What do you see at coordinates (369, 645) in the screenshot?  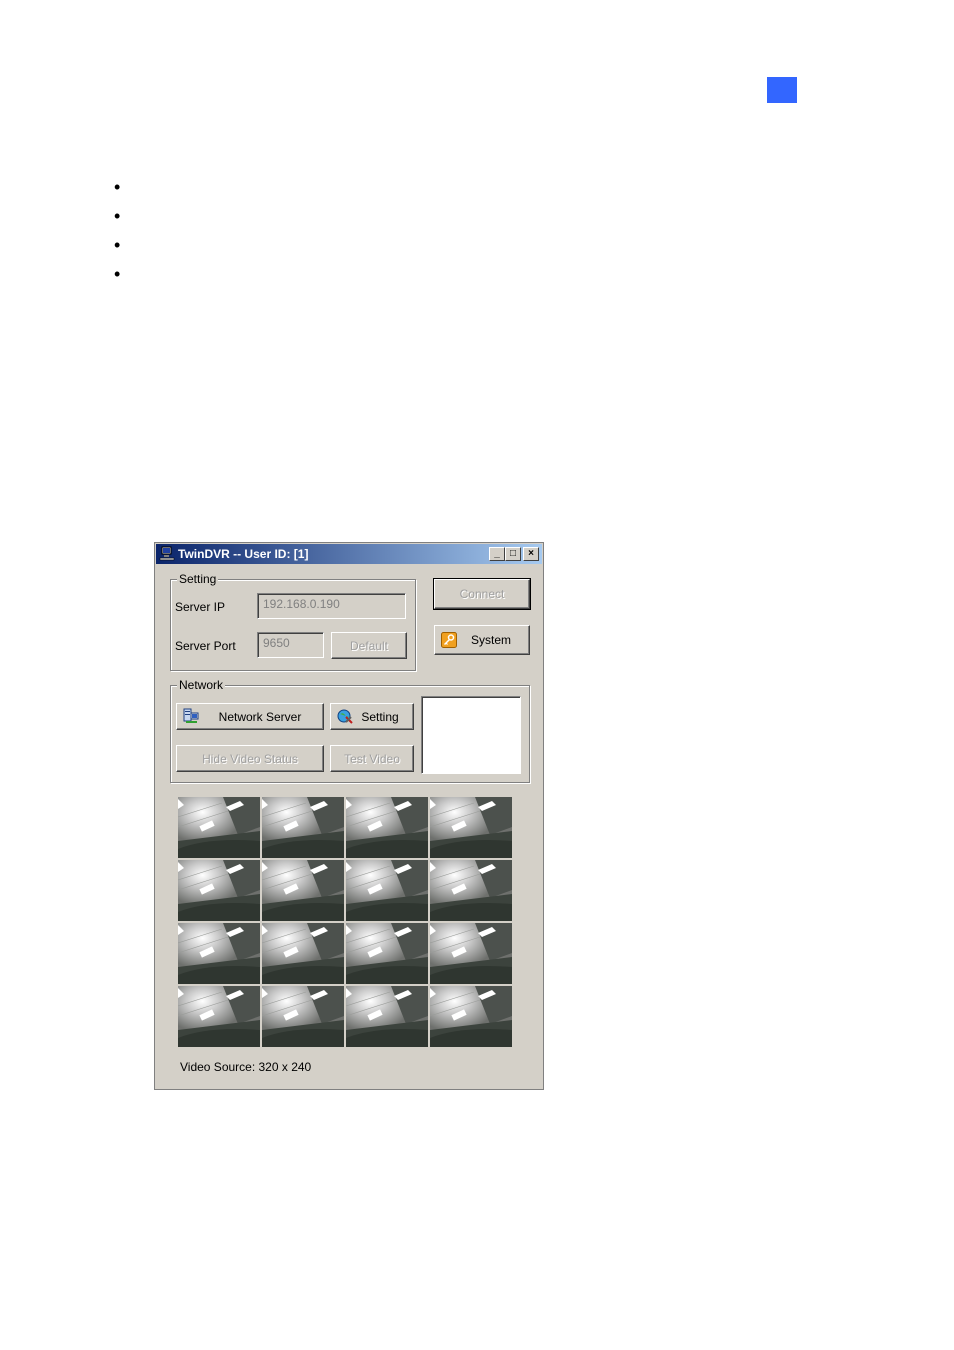 I see `default-button: Default` at bounding box center [369, 645].